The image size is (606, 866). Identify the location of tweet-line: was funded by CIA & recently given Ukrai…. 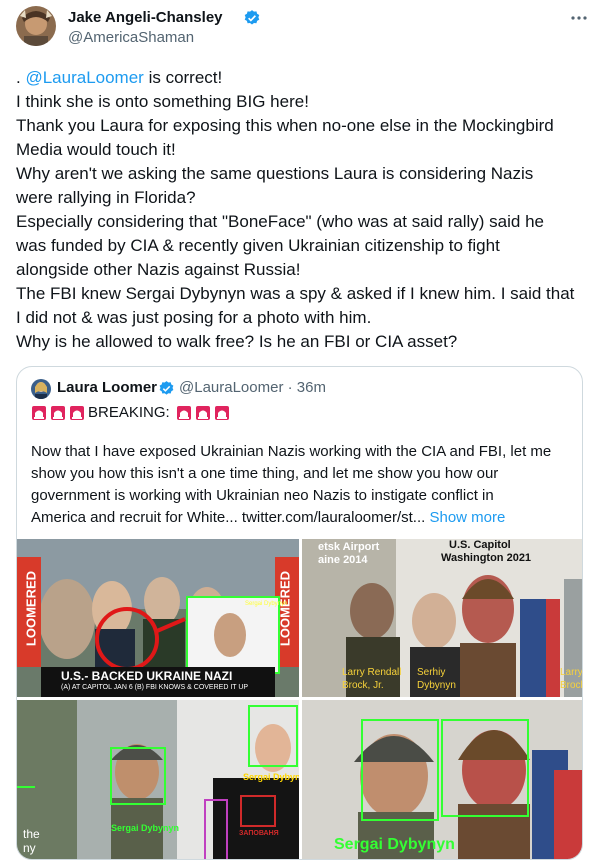
(258, 245).